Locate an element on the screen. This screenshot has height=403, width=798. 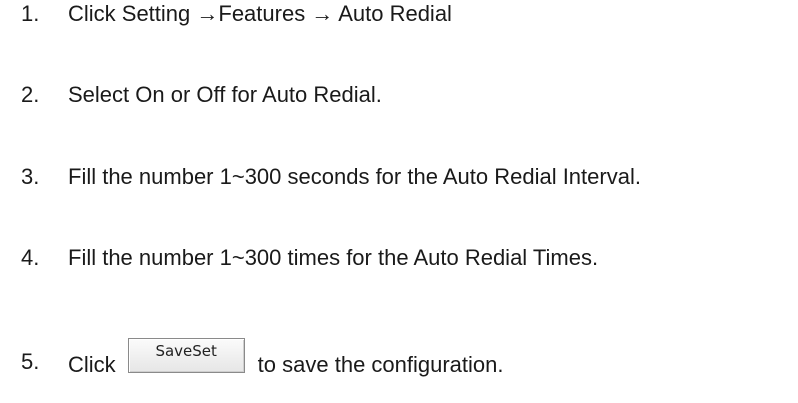
step-text: Click SaveSet to save the configuration. is located at coordinates (286, 357).